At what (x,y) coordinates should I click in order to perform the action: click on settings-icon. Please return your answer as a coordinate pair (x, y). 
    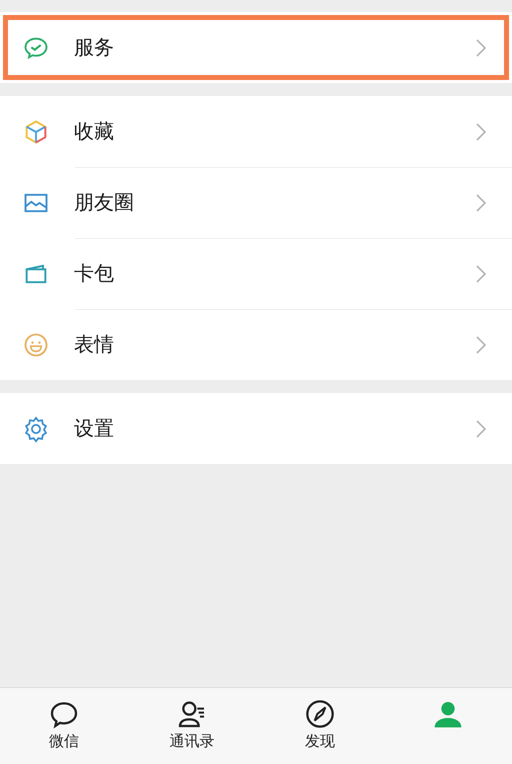
    Looking at the image, I should click on (36, 428).